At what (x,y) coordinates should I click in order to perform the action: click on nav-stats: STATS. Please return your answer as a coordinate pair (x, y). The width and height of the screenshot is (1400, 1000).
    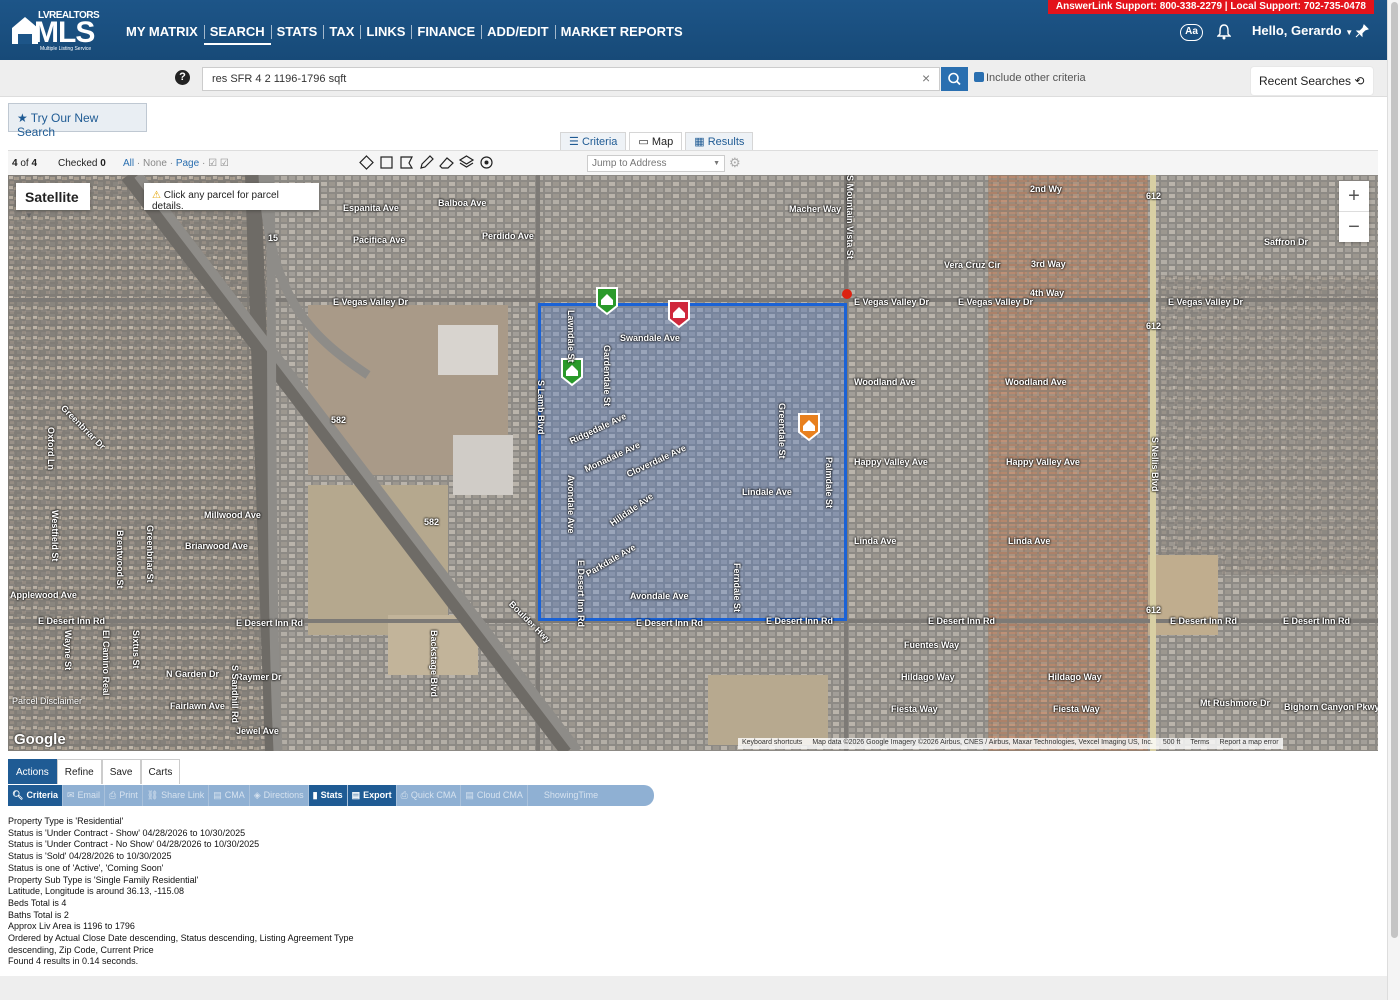
    Looking at the image, I should click on (297, 32).